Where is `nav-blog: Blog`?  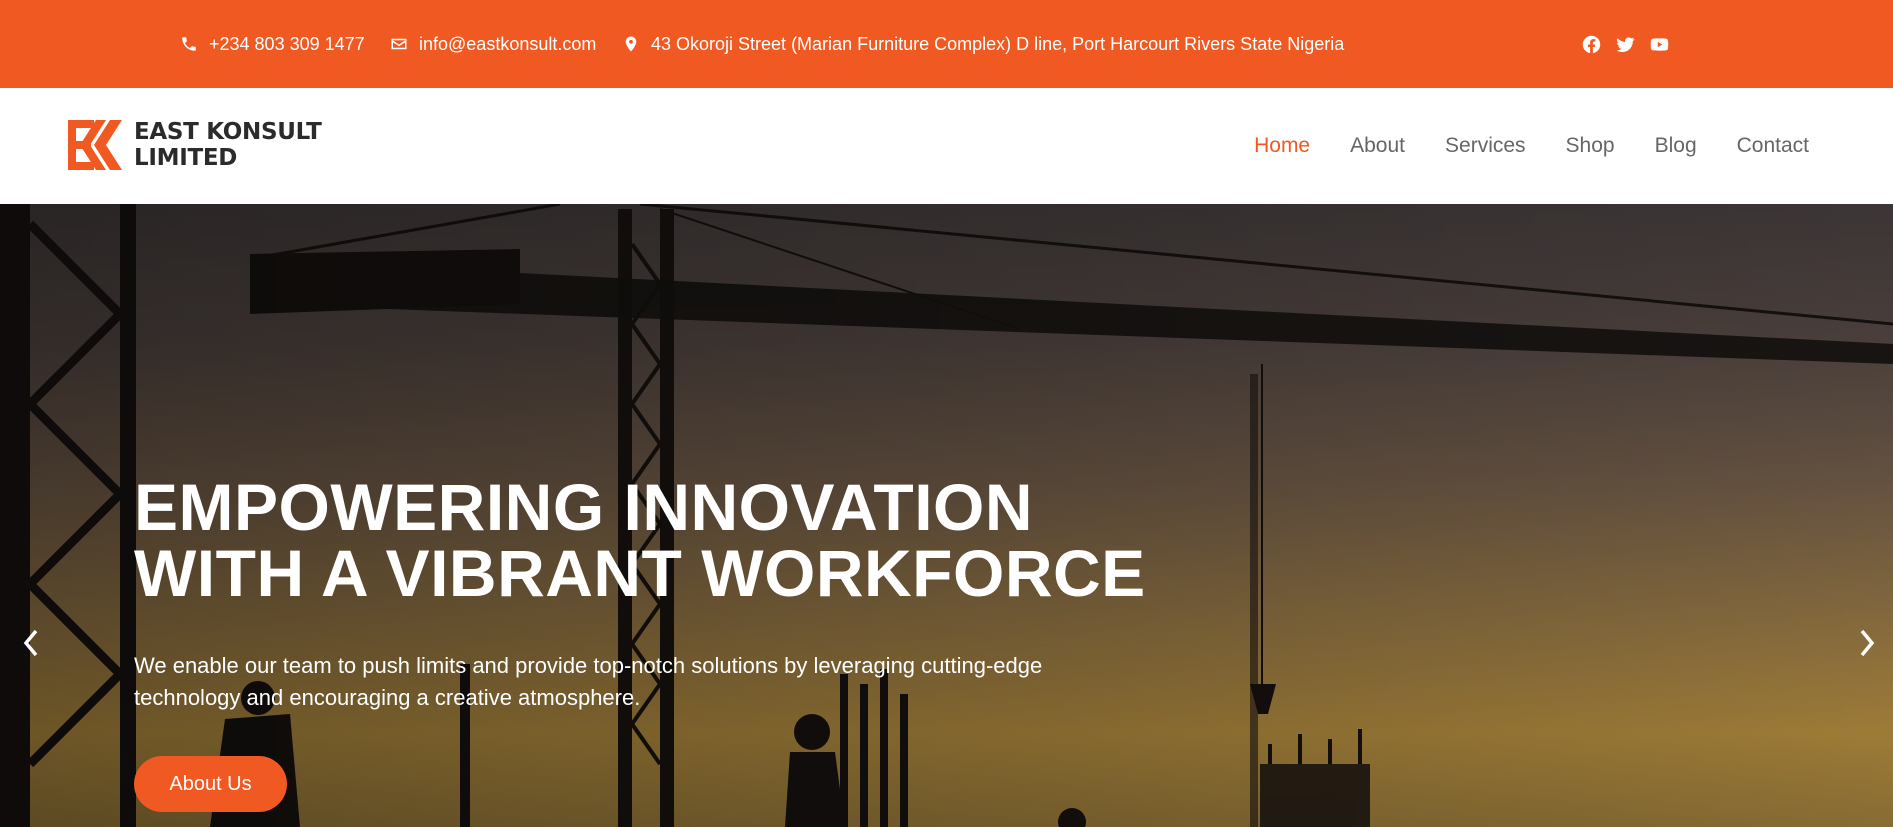 nav-blog: Blog is located at coordinates (1676, 146).